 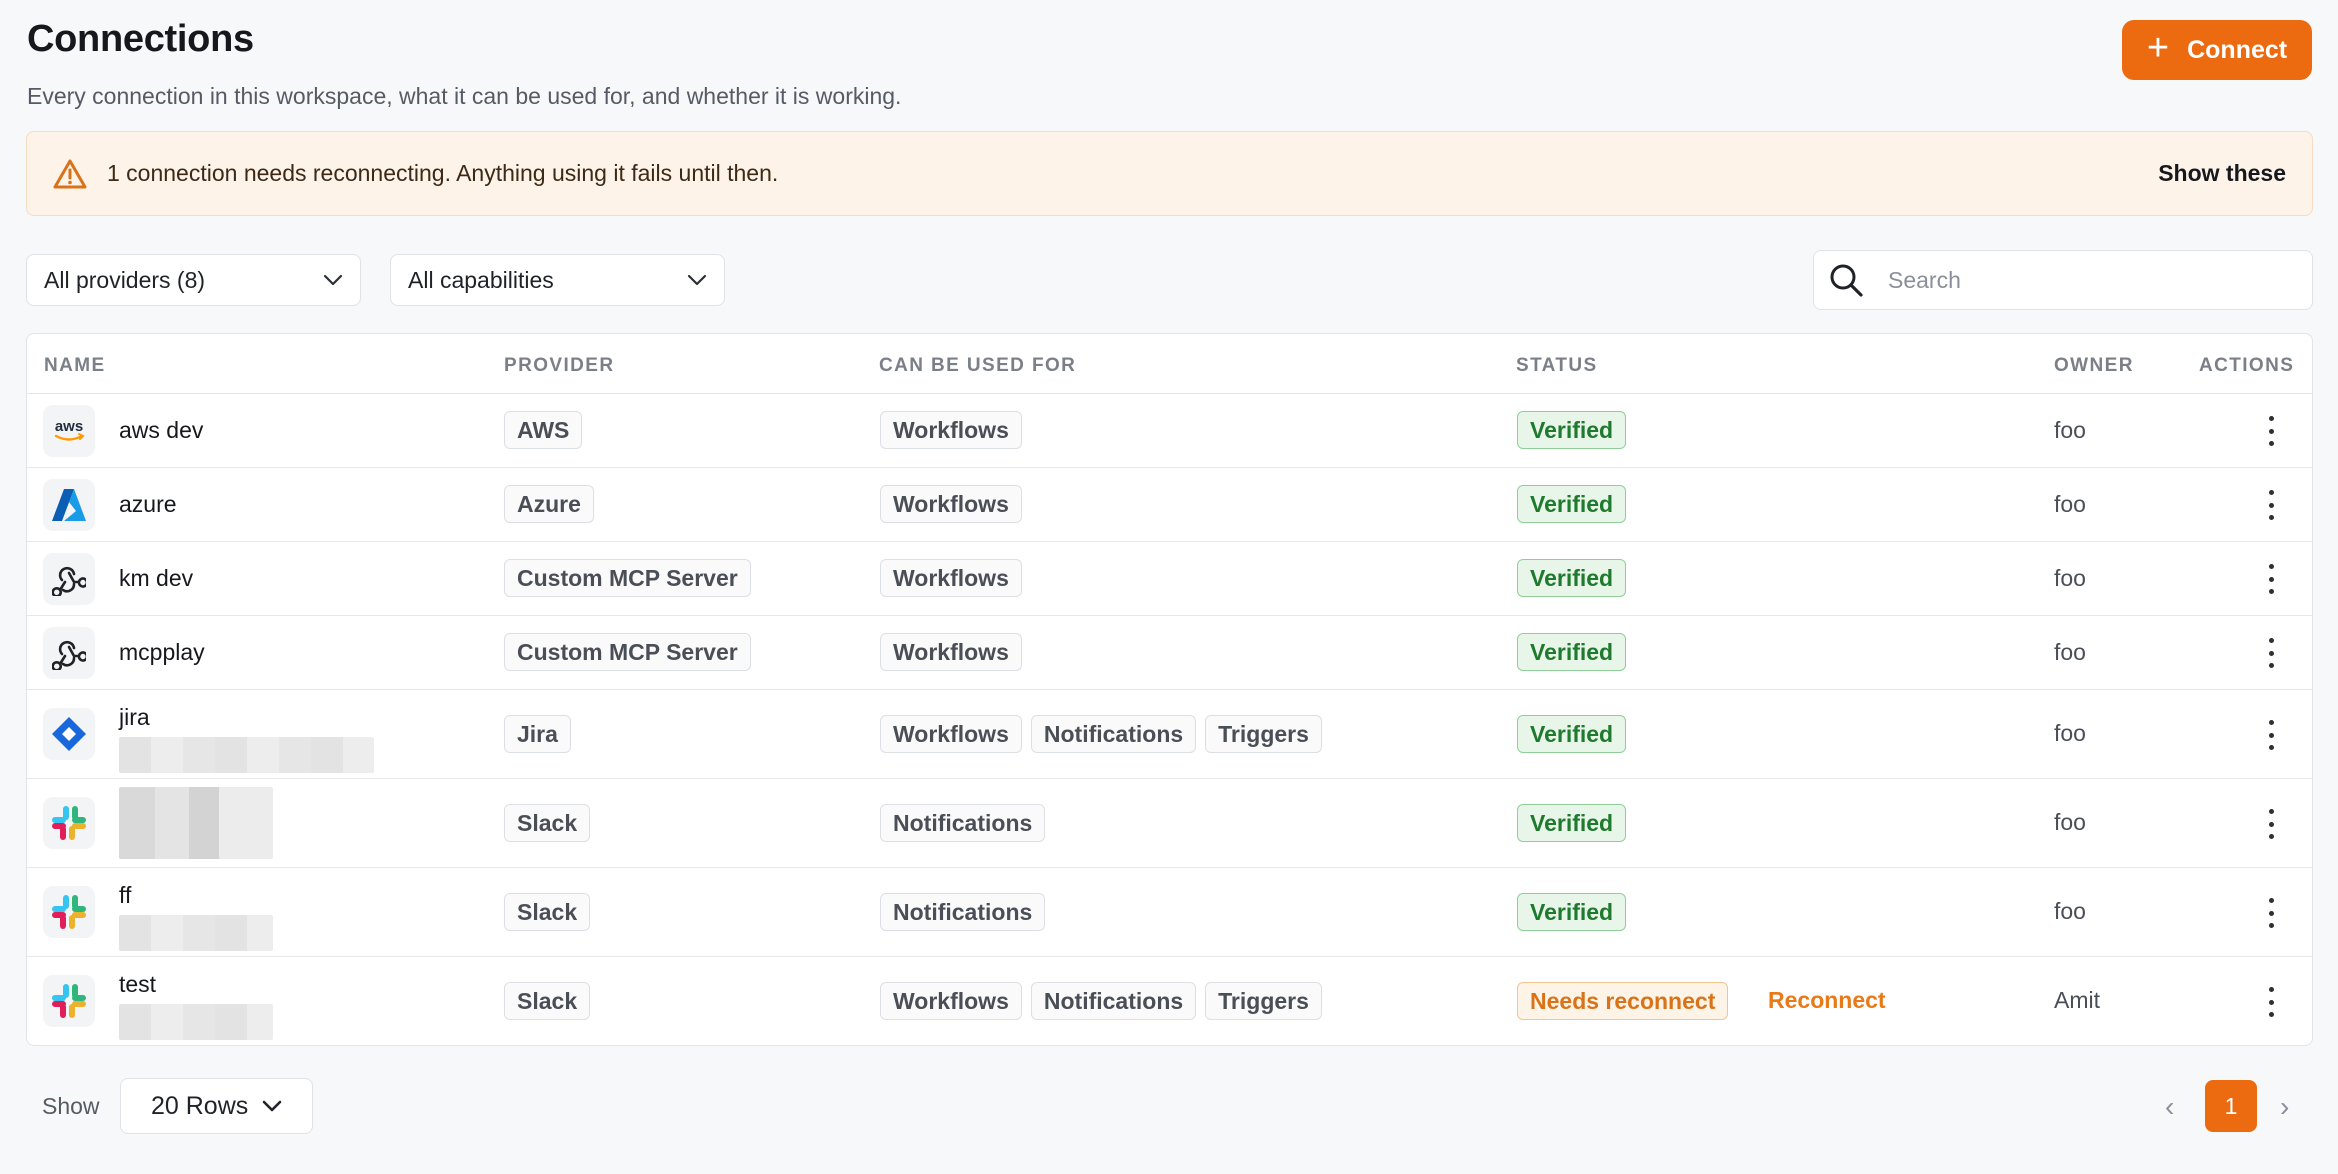 I want to click on table-row: aws aws dev AWS Workflows Verified foo, so click(x=1169, y=431).